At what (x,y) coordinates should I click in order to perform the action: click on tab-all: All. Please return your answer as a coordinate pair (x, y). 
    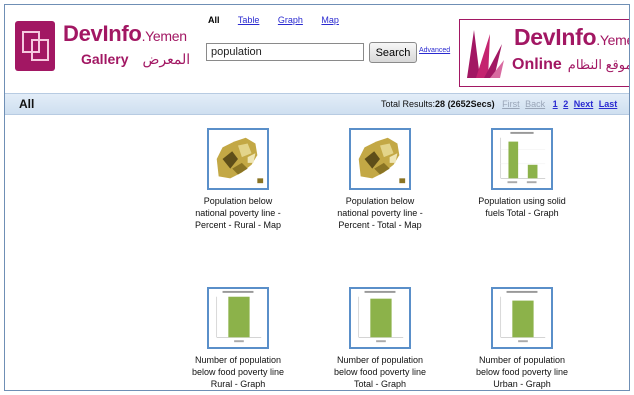
    Looking at the image, I should click on (214, 20).